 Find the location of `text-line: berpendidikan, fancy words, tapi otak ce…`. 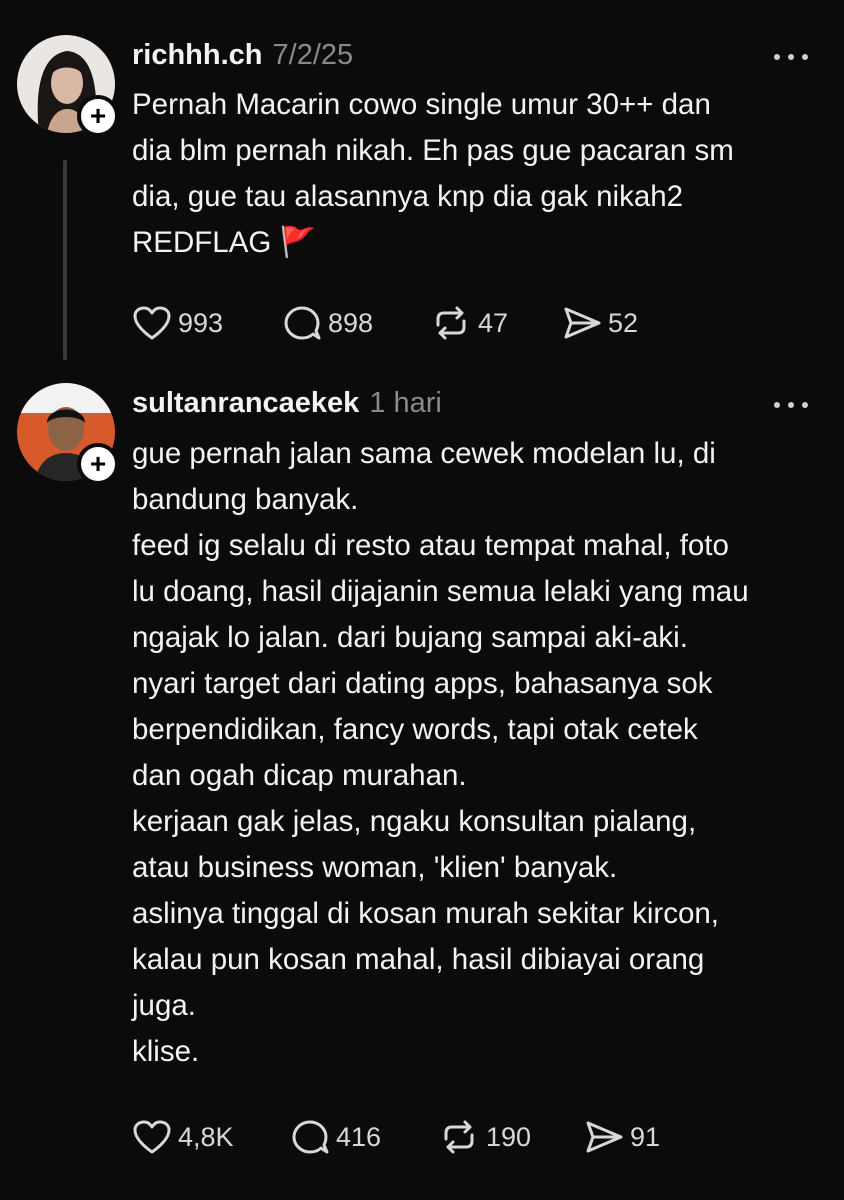

text-line: berpendidikan, fancy words, tapi otak ce… is located at coordinates (415, 729).